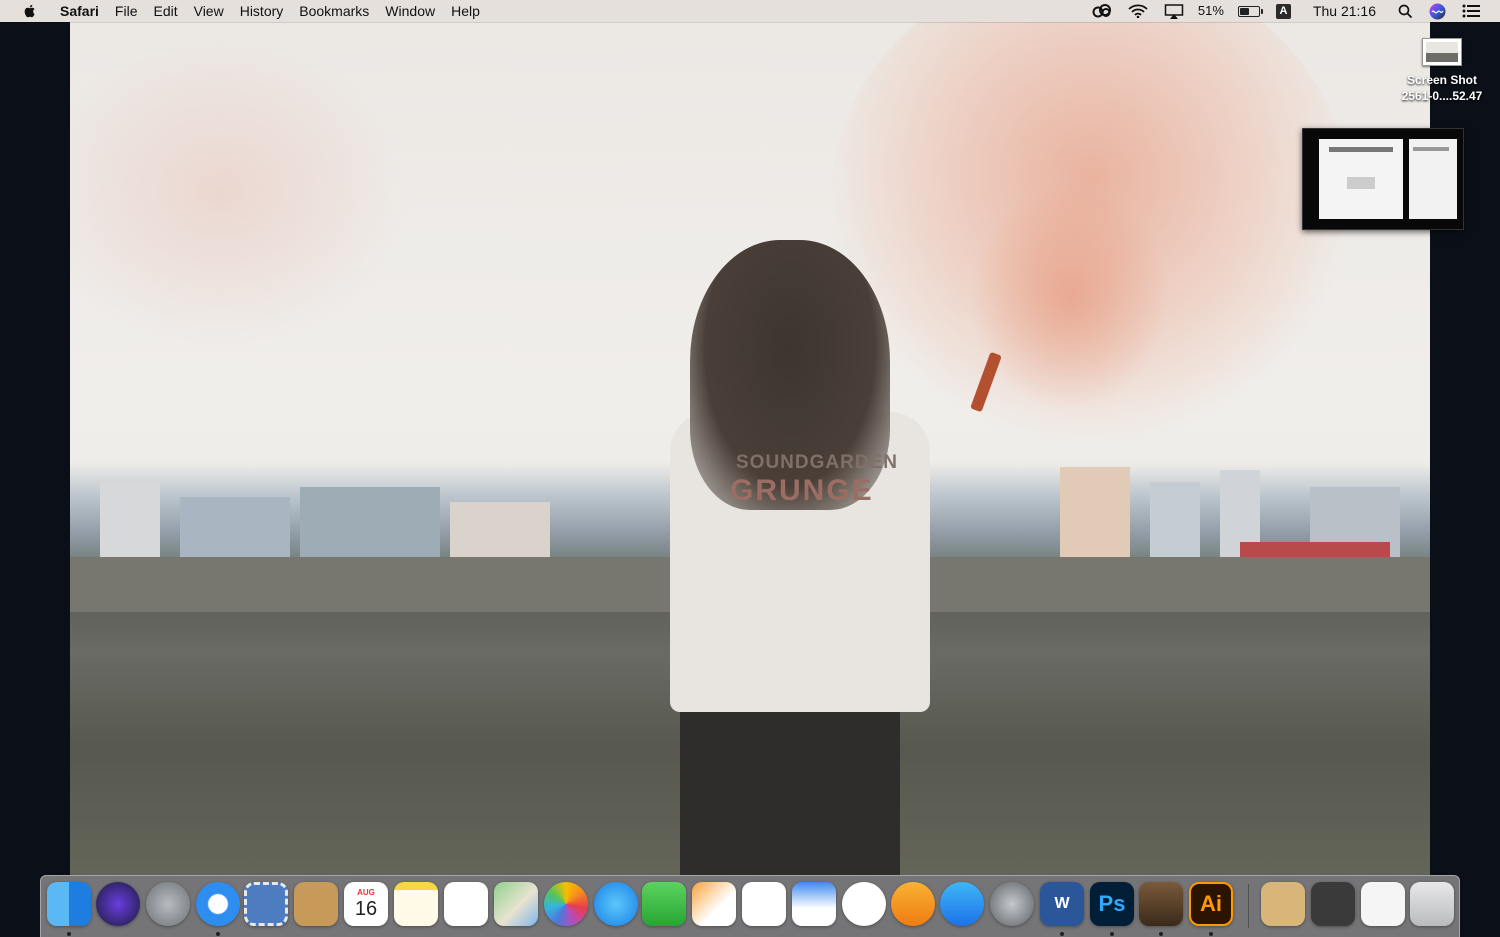  What do you see at coordinates (1405, 11) in the screenshot?
I see `spotlight-search-icon` at bounding box center [1405, 11].